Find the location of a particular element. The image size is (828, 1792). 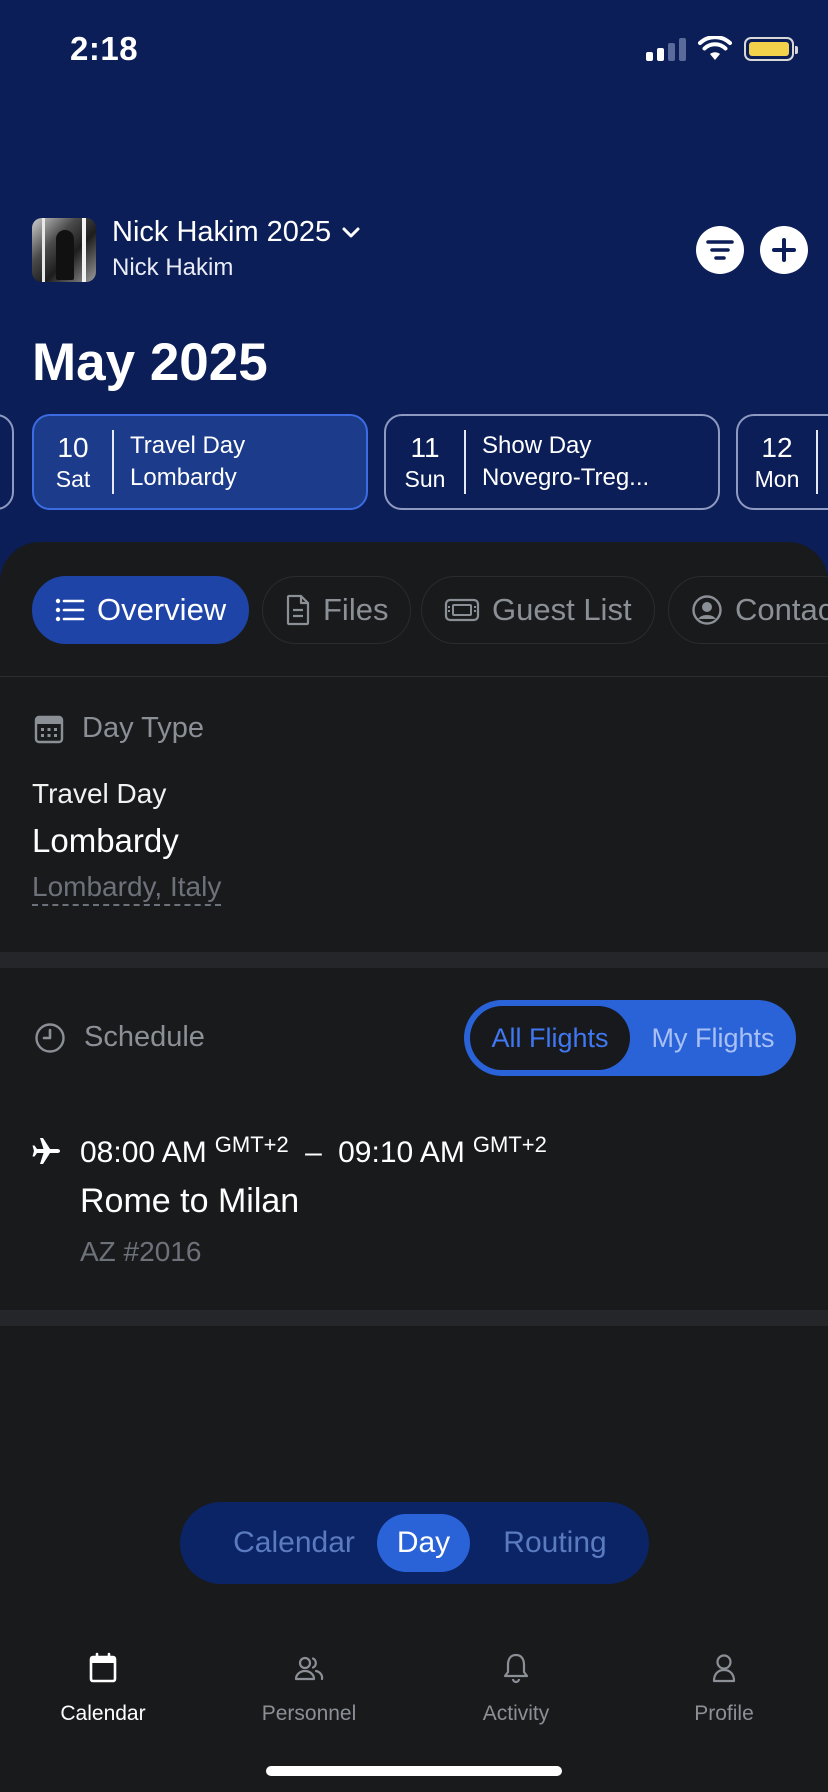

project-title-row: Nick Hakim 2025 is located at coordinates (236, 232).